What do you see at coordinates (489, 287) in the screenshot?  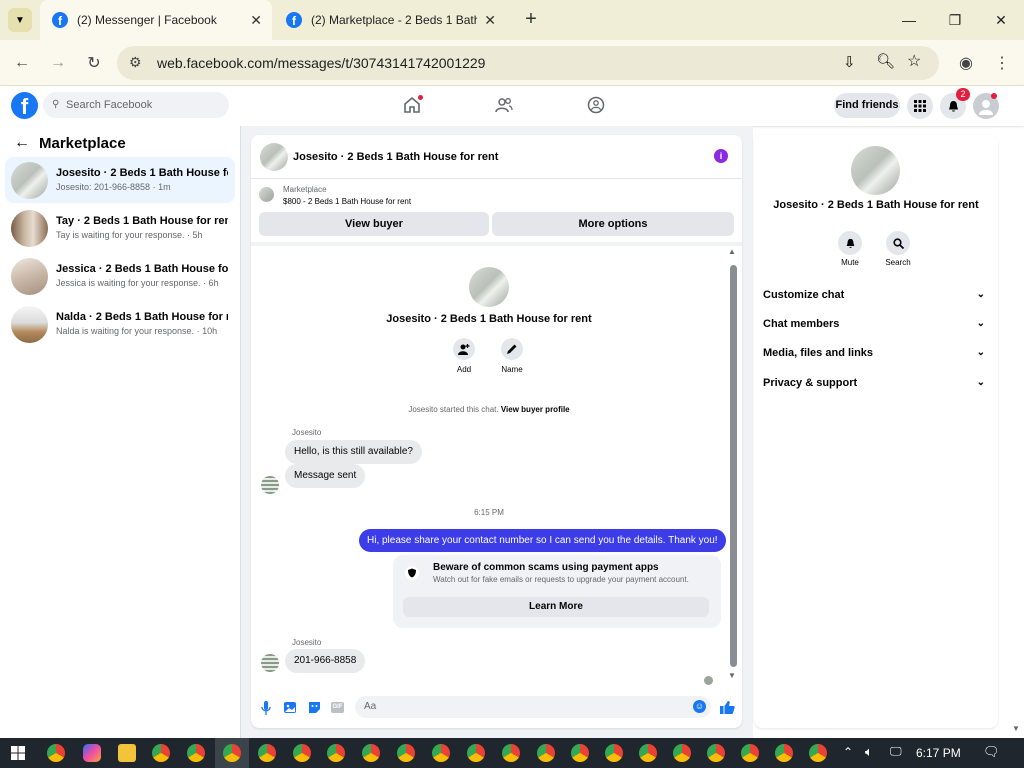 I see `buyer-profile-avatar` at bounding box center [489, 287].